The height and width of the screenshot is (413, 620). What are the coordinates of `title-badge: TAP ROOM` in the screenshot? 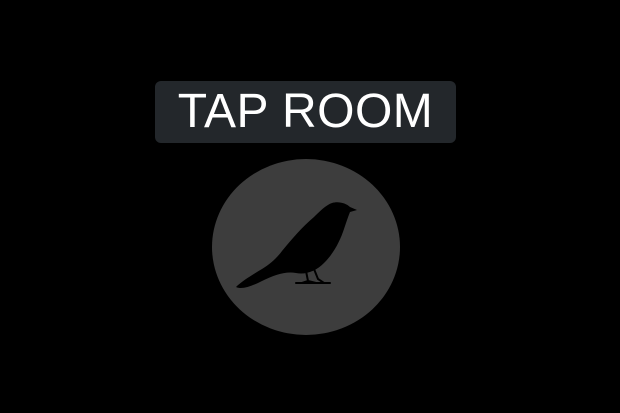 It's located at (305, 112).